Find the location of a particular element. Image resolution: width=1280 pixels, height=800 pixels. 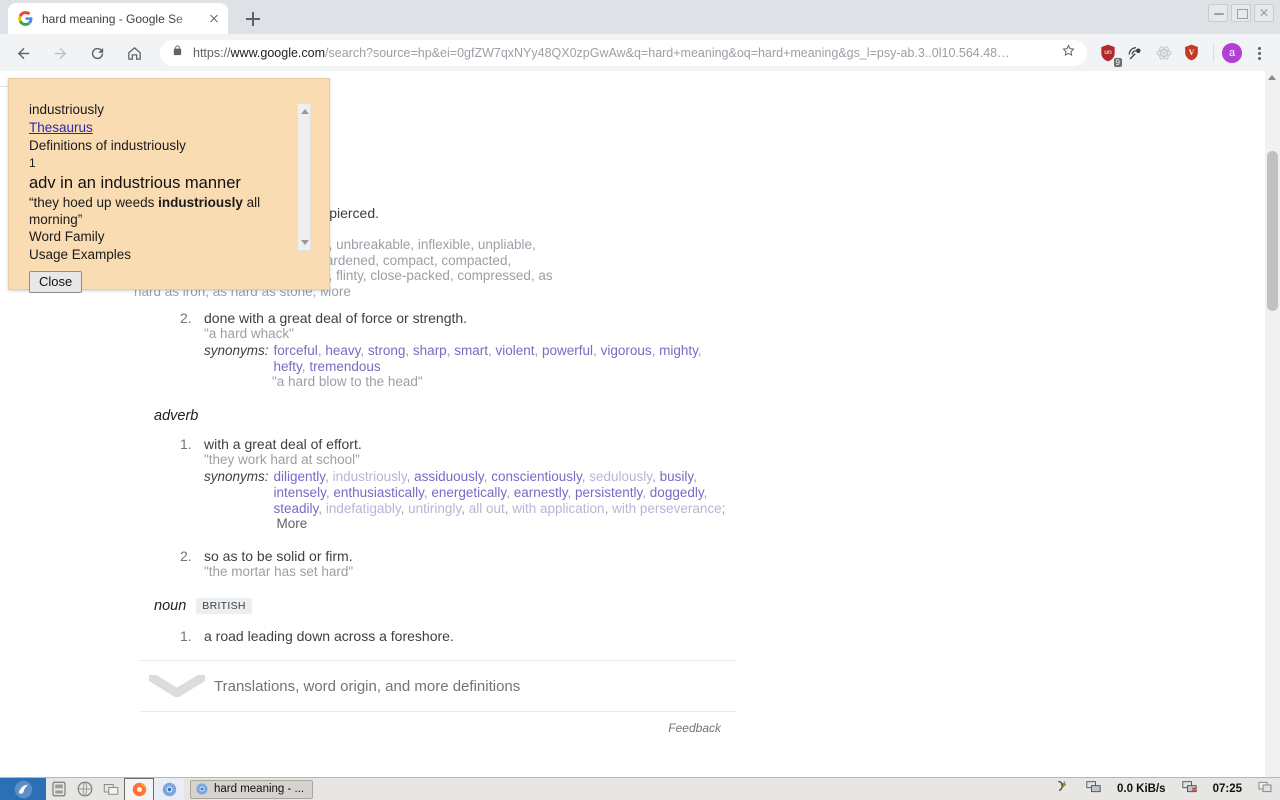

synonym-link: earnestly is located at coordinates (541, 492).